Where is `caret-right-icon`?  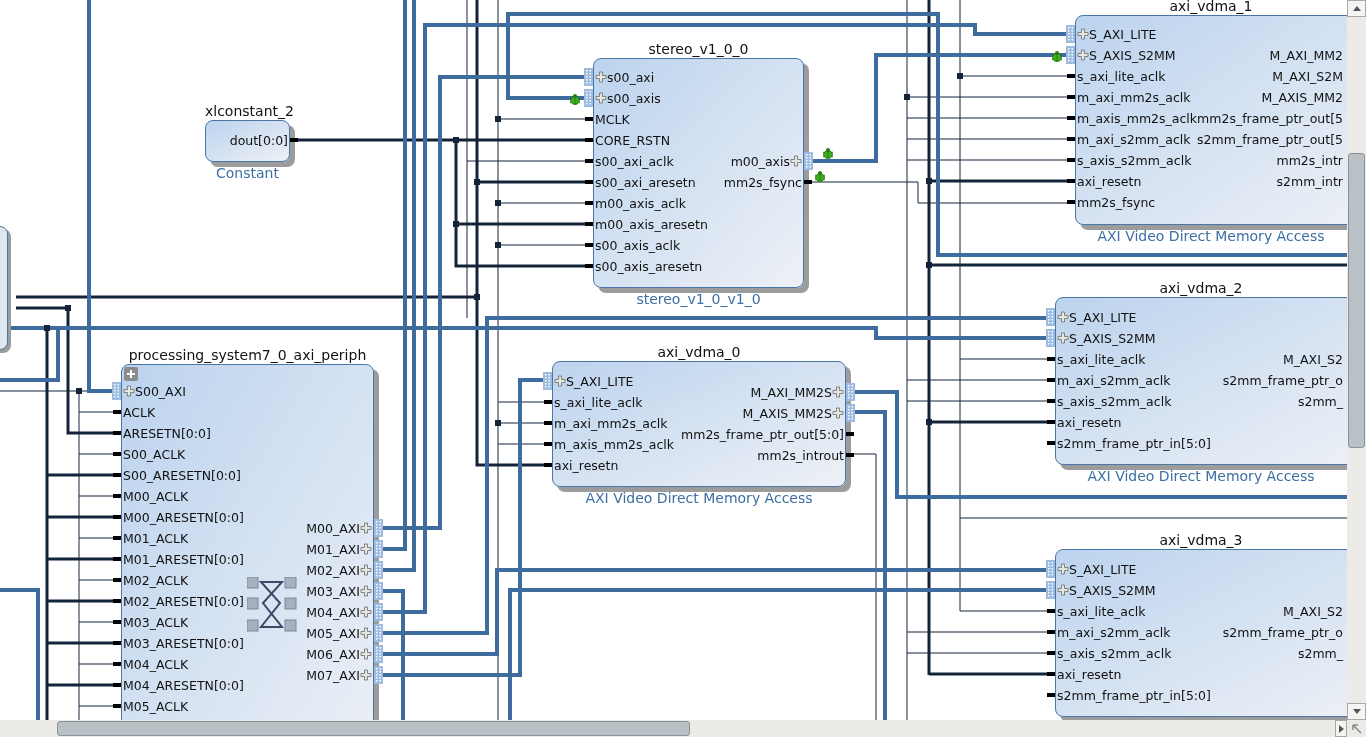 caret-right-icon is located at coordinates (1341, 728).